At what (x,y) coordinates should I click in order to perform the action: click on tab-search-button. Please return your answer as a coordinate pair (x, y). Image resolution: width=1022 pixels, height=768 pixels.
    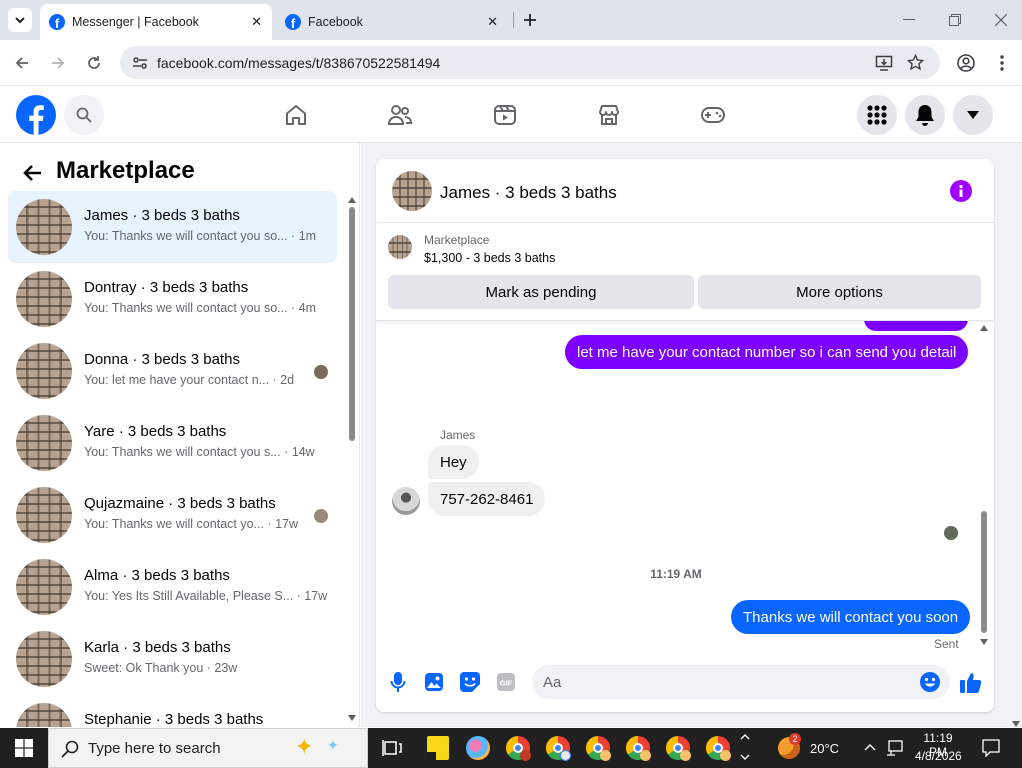
    Looking at the image, I should click on (20, 20).